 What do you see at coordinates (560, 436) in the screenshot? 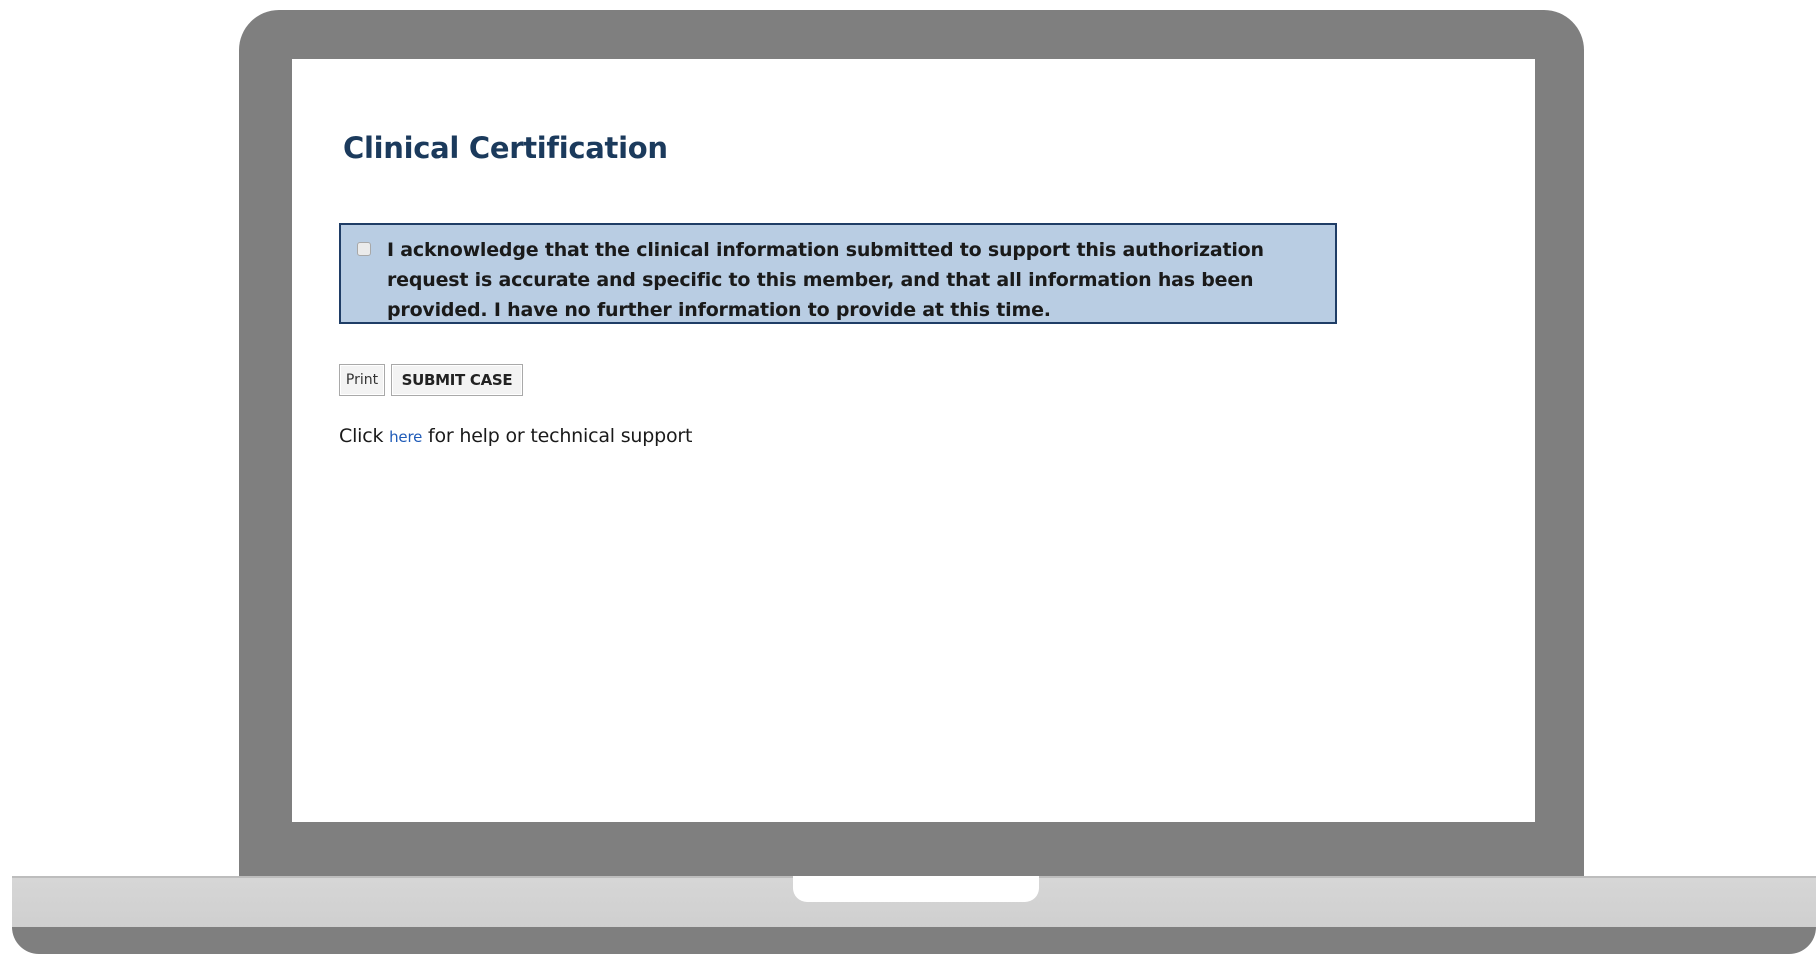
I see `help-suffix: for help or technical support` at bounding box center [560, 436].